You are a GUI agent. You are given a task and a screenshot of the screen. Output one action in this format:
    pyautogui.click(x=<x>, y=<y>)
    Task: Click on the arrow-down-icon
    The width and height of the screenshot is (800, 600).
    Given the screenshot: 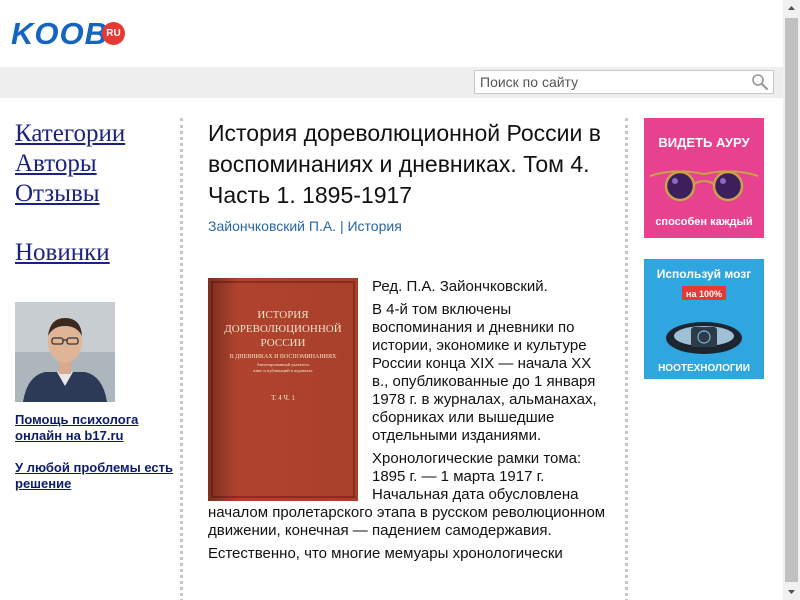 What is the action you would take?
    pyautogui.click(x=791, y=592)
    